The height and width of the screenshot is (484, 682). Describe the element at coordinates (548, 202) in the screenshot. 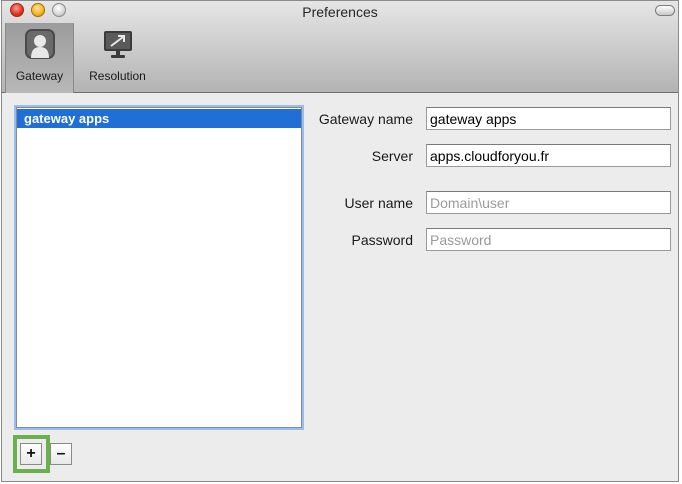

I see `user-name-field` at that location.